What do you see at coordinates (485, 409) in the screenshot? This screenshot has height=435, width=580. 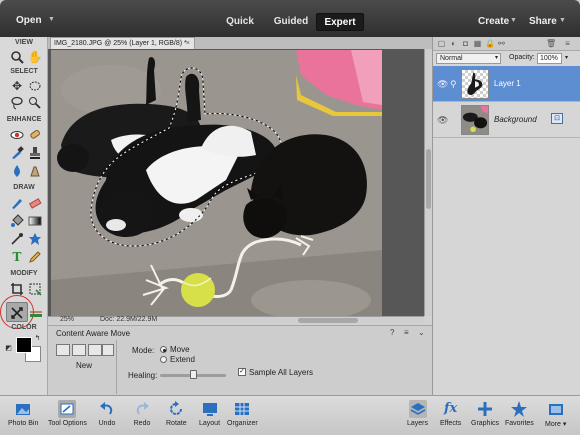 I see `graphics-icon` at bounding box center [485, 409].